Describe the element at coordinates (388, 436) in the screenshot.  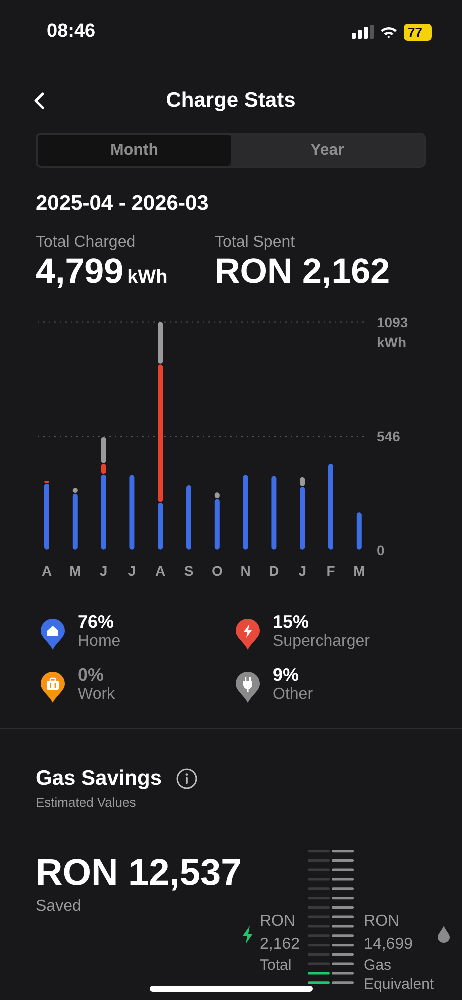
I see `axis-tick-label: 546` at that location.